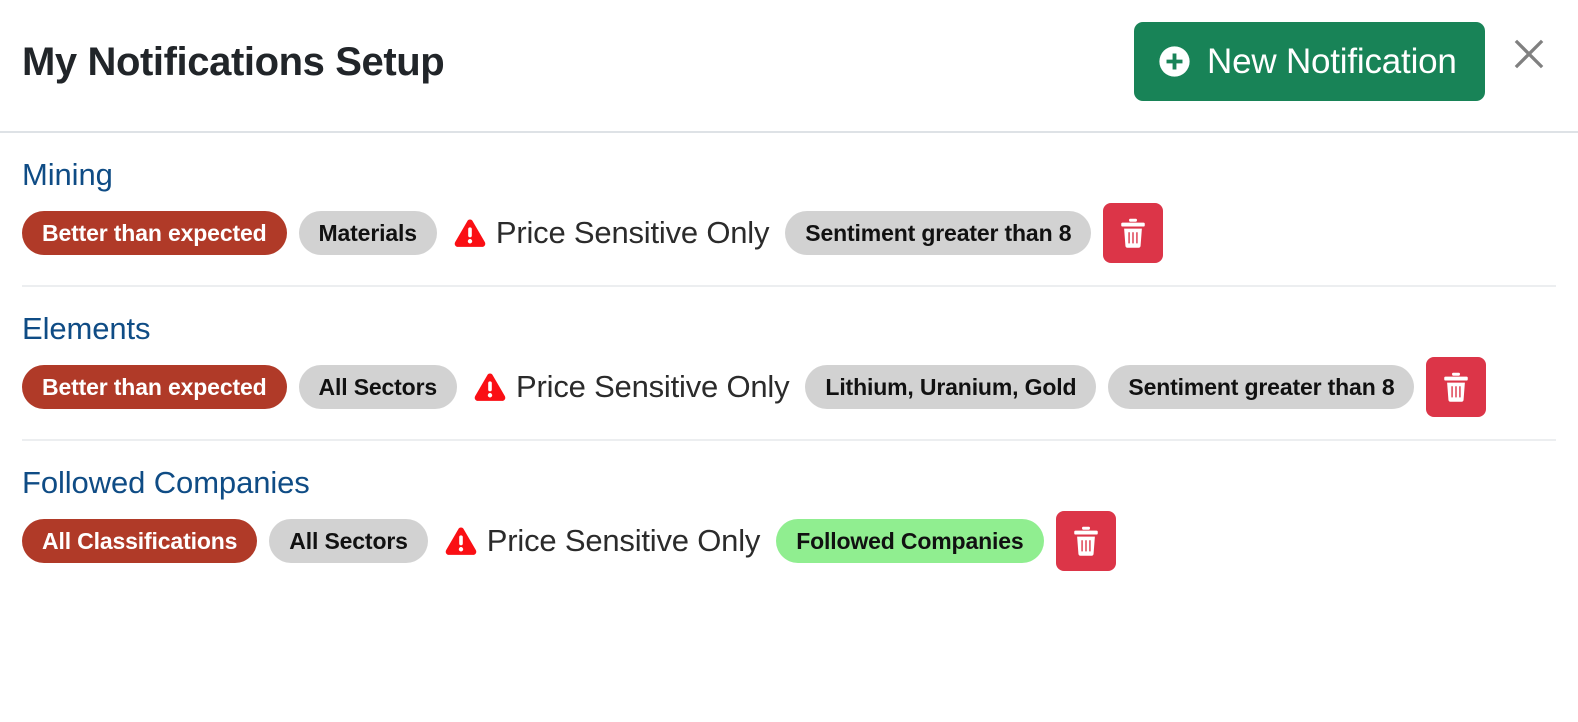 The image size is (1578, 722). What do you see at coordinates (910, 541) in the screenshot?
I see `filter-pill: Followed Companies` at bounding box center [910, 541].